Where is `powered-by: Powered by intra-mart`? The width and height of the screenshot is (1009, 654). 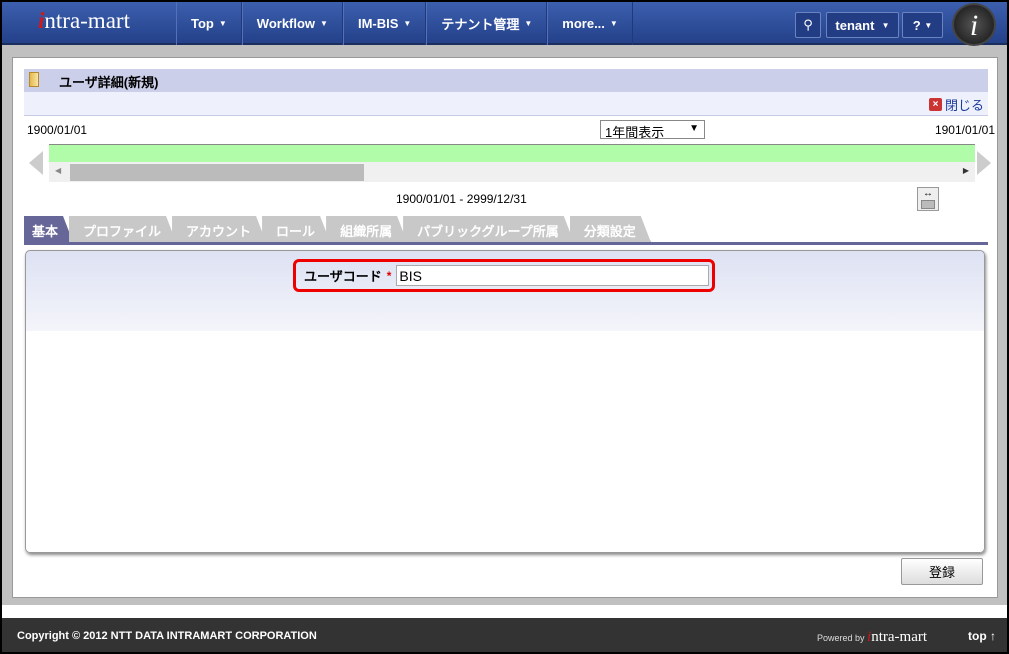 powered-by: Powered by intra-mart is located at coordinates (872, 637).